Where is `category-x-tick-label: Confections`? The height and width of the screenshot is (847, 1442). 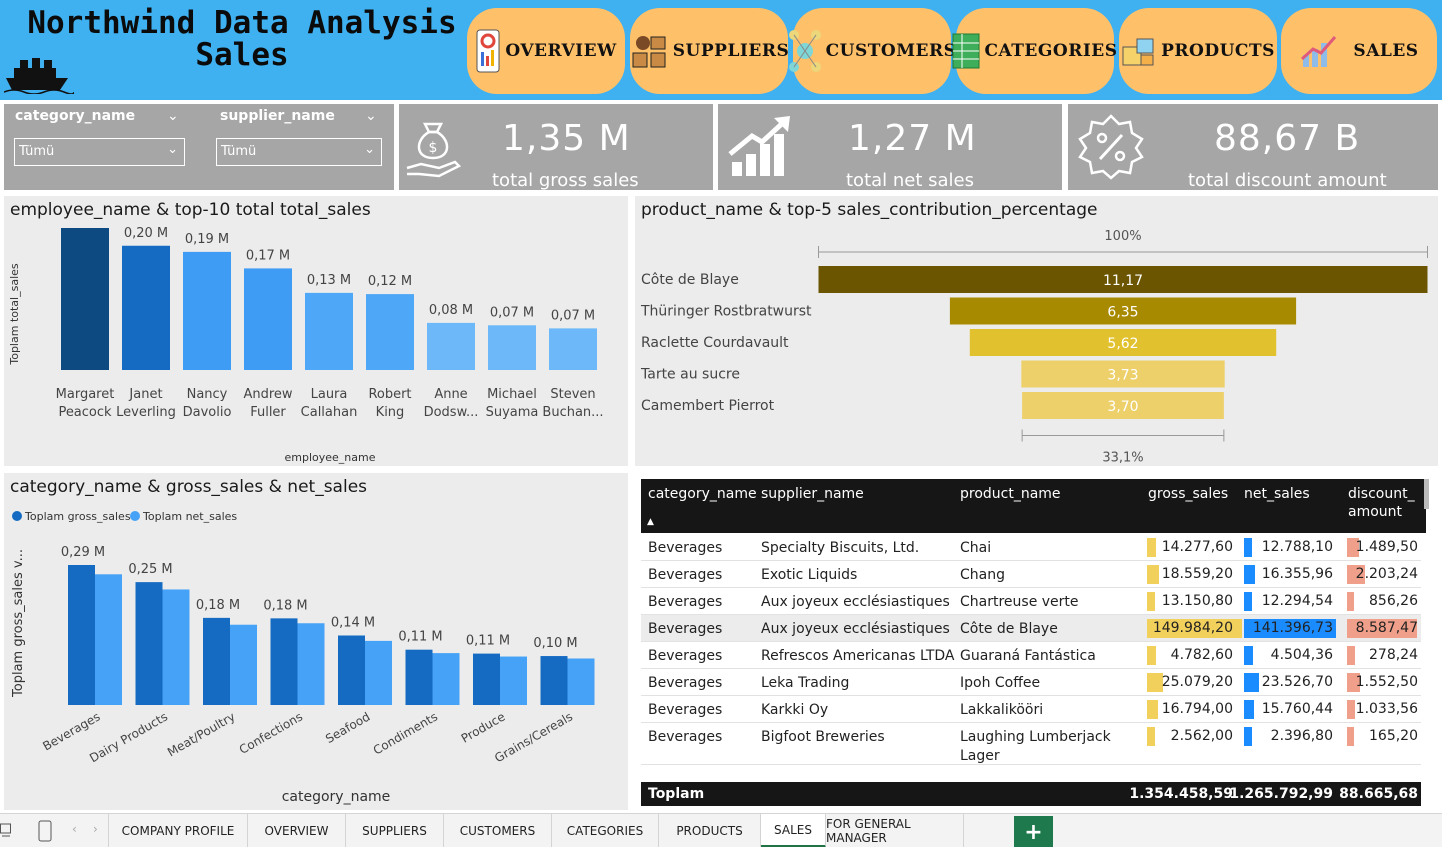
category-x-tick-label: Confections is located at coordinates (271, 733).